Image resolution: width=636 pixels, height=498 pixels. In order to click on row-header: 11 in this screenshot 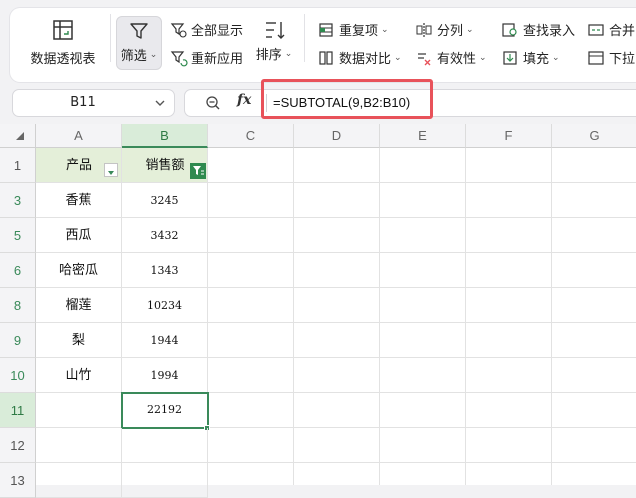, I will do `click(18, 410)`.